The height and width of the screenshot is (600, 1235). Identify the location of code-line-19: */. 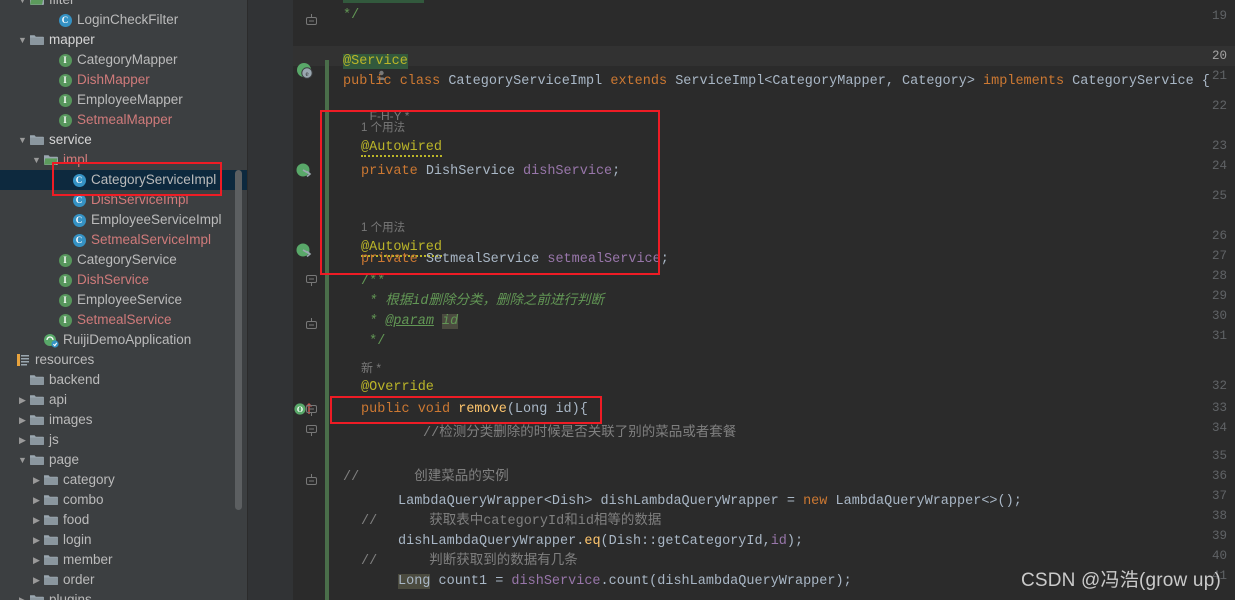
(351, 16).